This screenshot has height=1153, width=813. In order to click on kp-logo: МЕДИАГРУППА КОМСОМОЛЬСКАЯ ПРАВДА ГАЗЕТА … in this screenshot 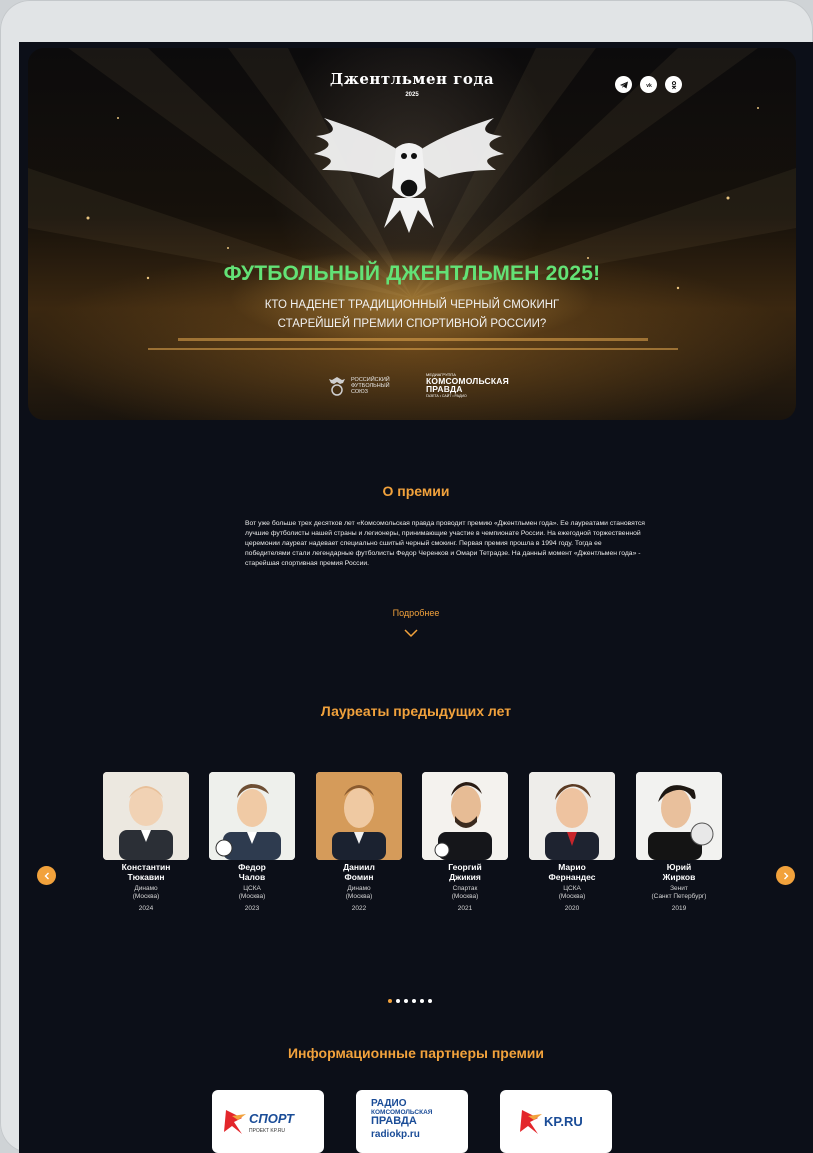, I will do `click(467, 385)`.